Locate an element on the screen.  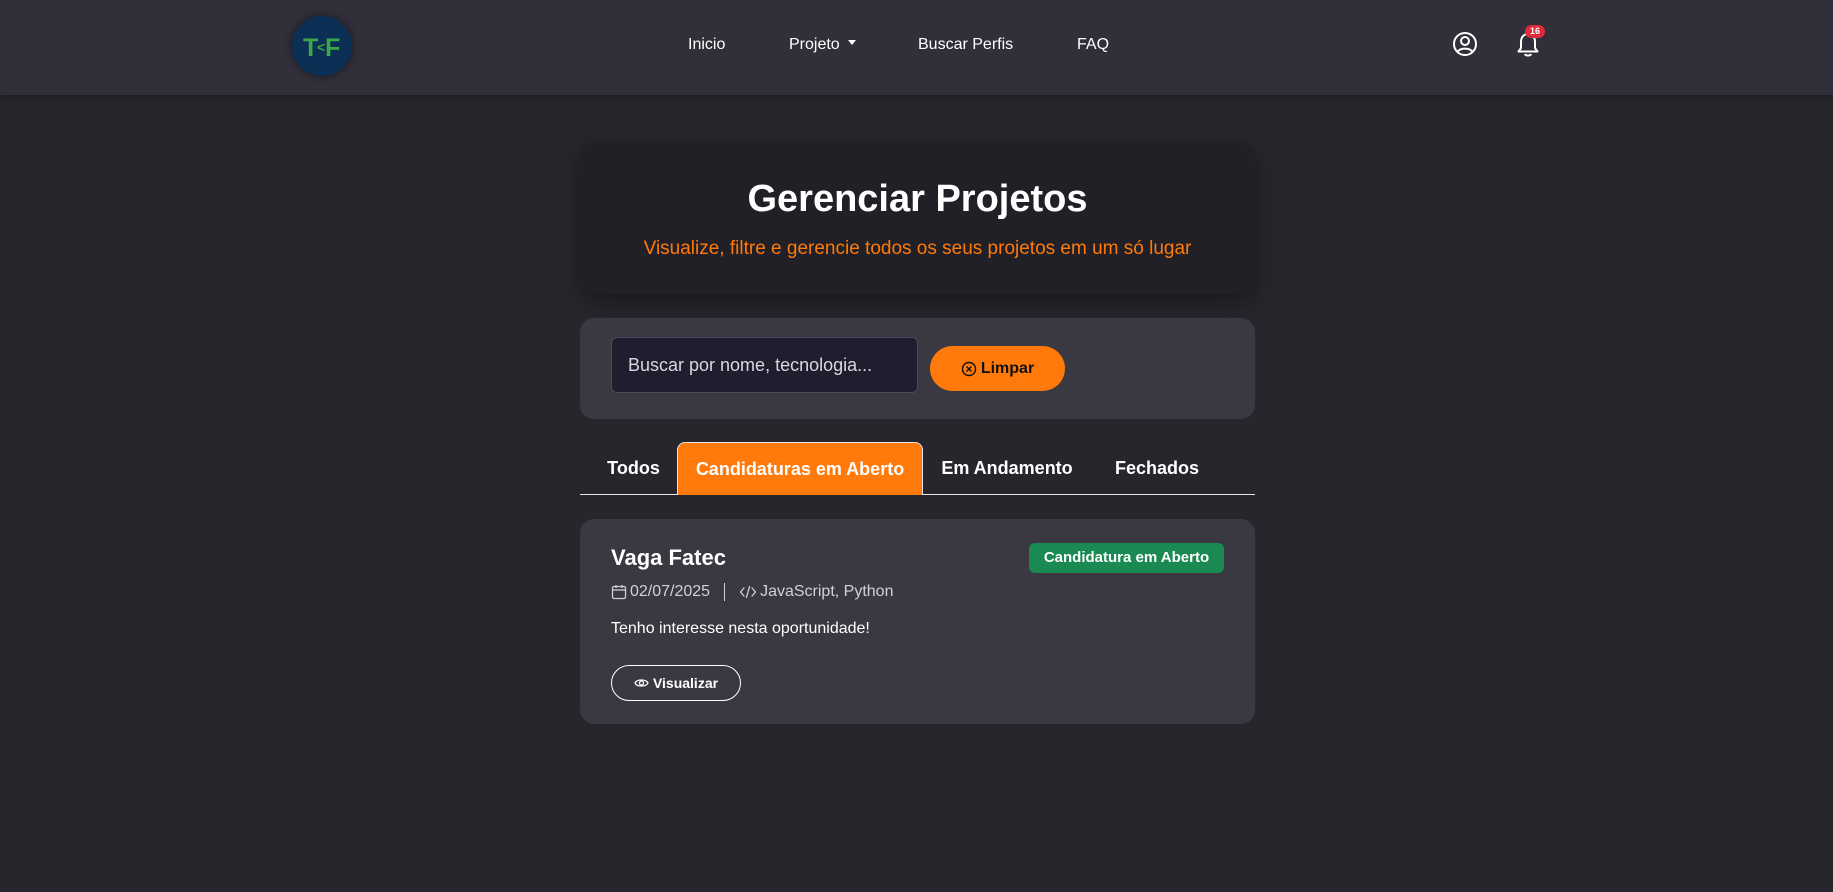
nav-link-faq: FAQ is located at coordinates (1093, 45).